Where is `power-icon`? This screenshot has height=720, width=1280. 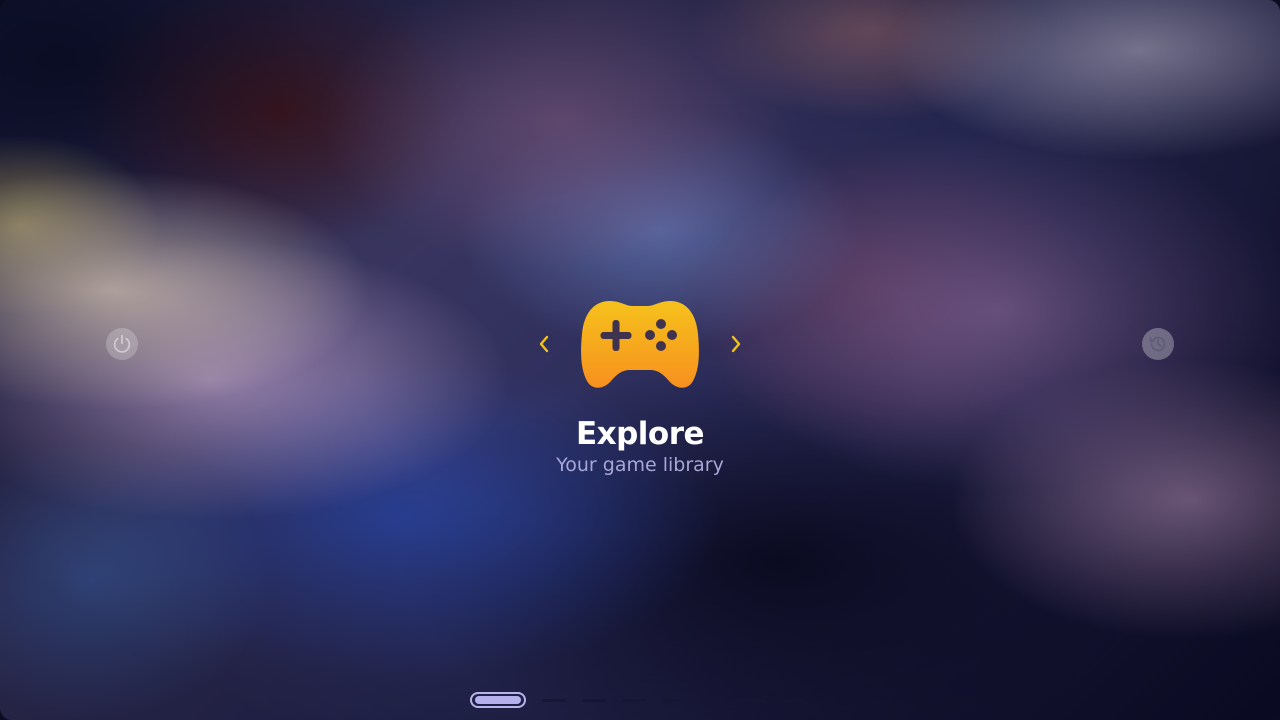
power-icon is located at coordinates (122, 343).